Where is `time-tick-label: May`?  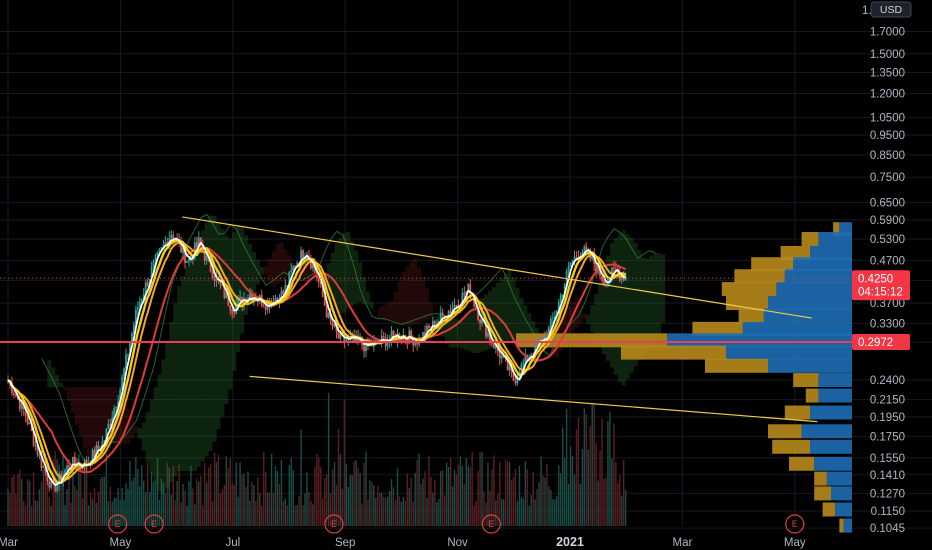 time-tick-label: May is located at coordinates (795, 543).